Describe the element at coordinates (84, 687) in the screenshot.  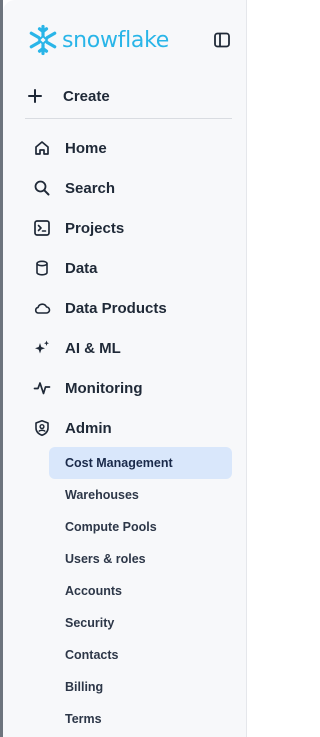
I see `submenu-label: Billing` at that location.